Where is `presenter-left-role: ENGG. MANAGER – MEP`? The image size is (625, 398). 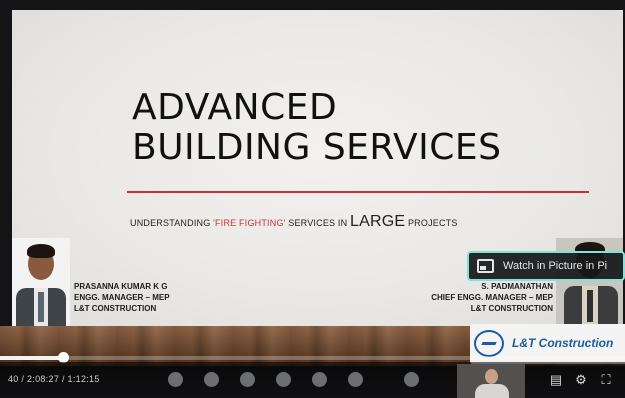 presenter-left-role: ENGG. MANAGER – MEP is located at coordinates (122, 297).